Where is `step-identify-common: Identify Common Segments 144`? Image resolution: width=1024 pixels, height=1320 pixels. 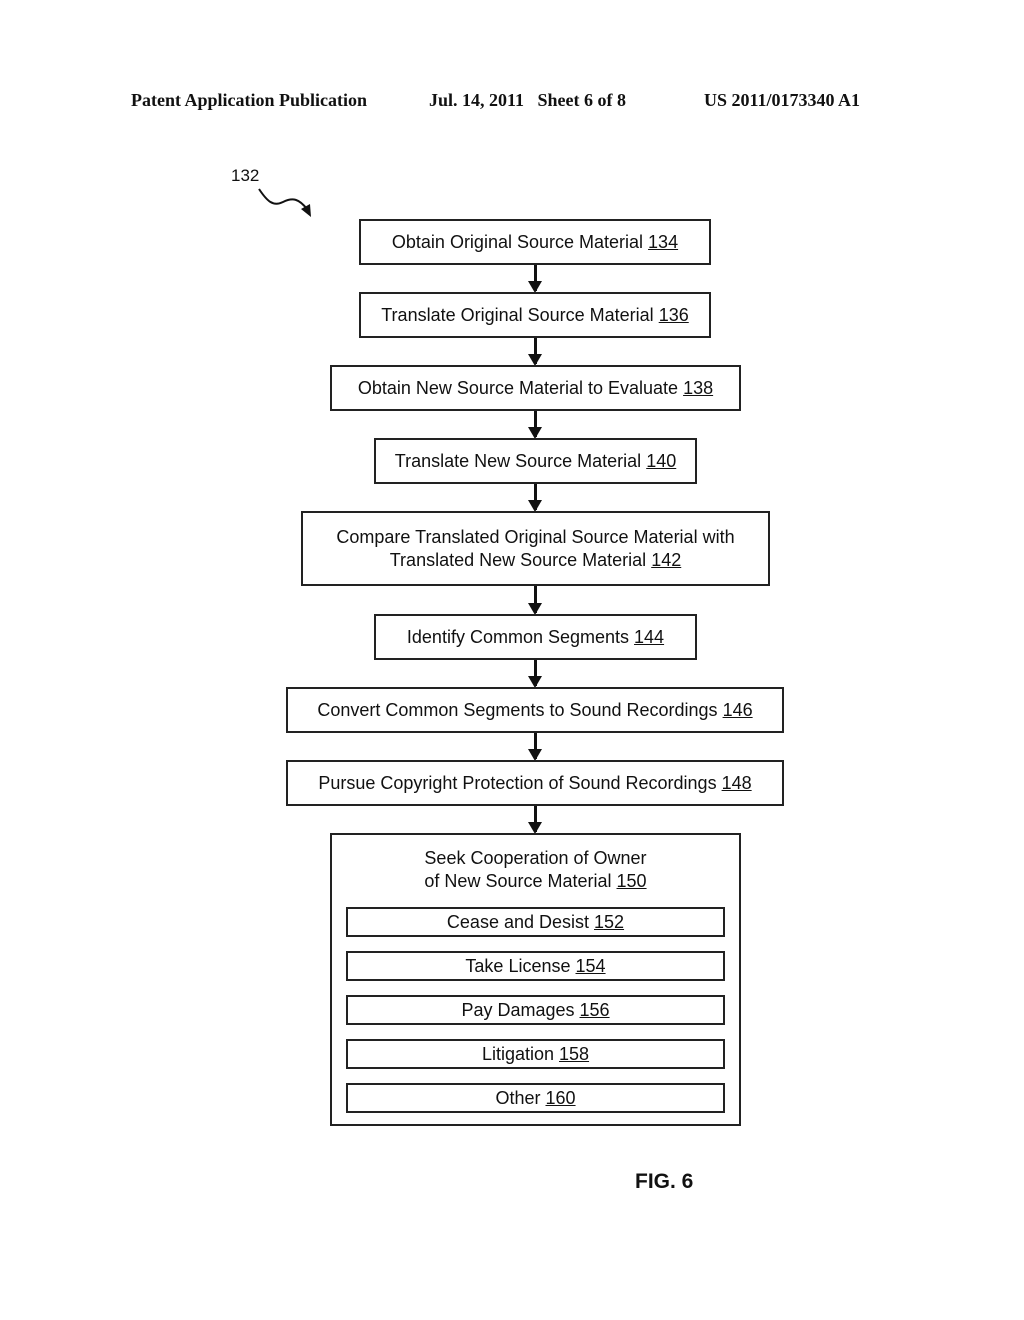
step-identify-common: Identify Common Segments 144 is located at coordinates (535, 637).